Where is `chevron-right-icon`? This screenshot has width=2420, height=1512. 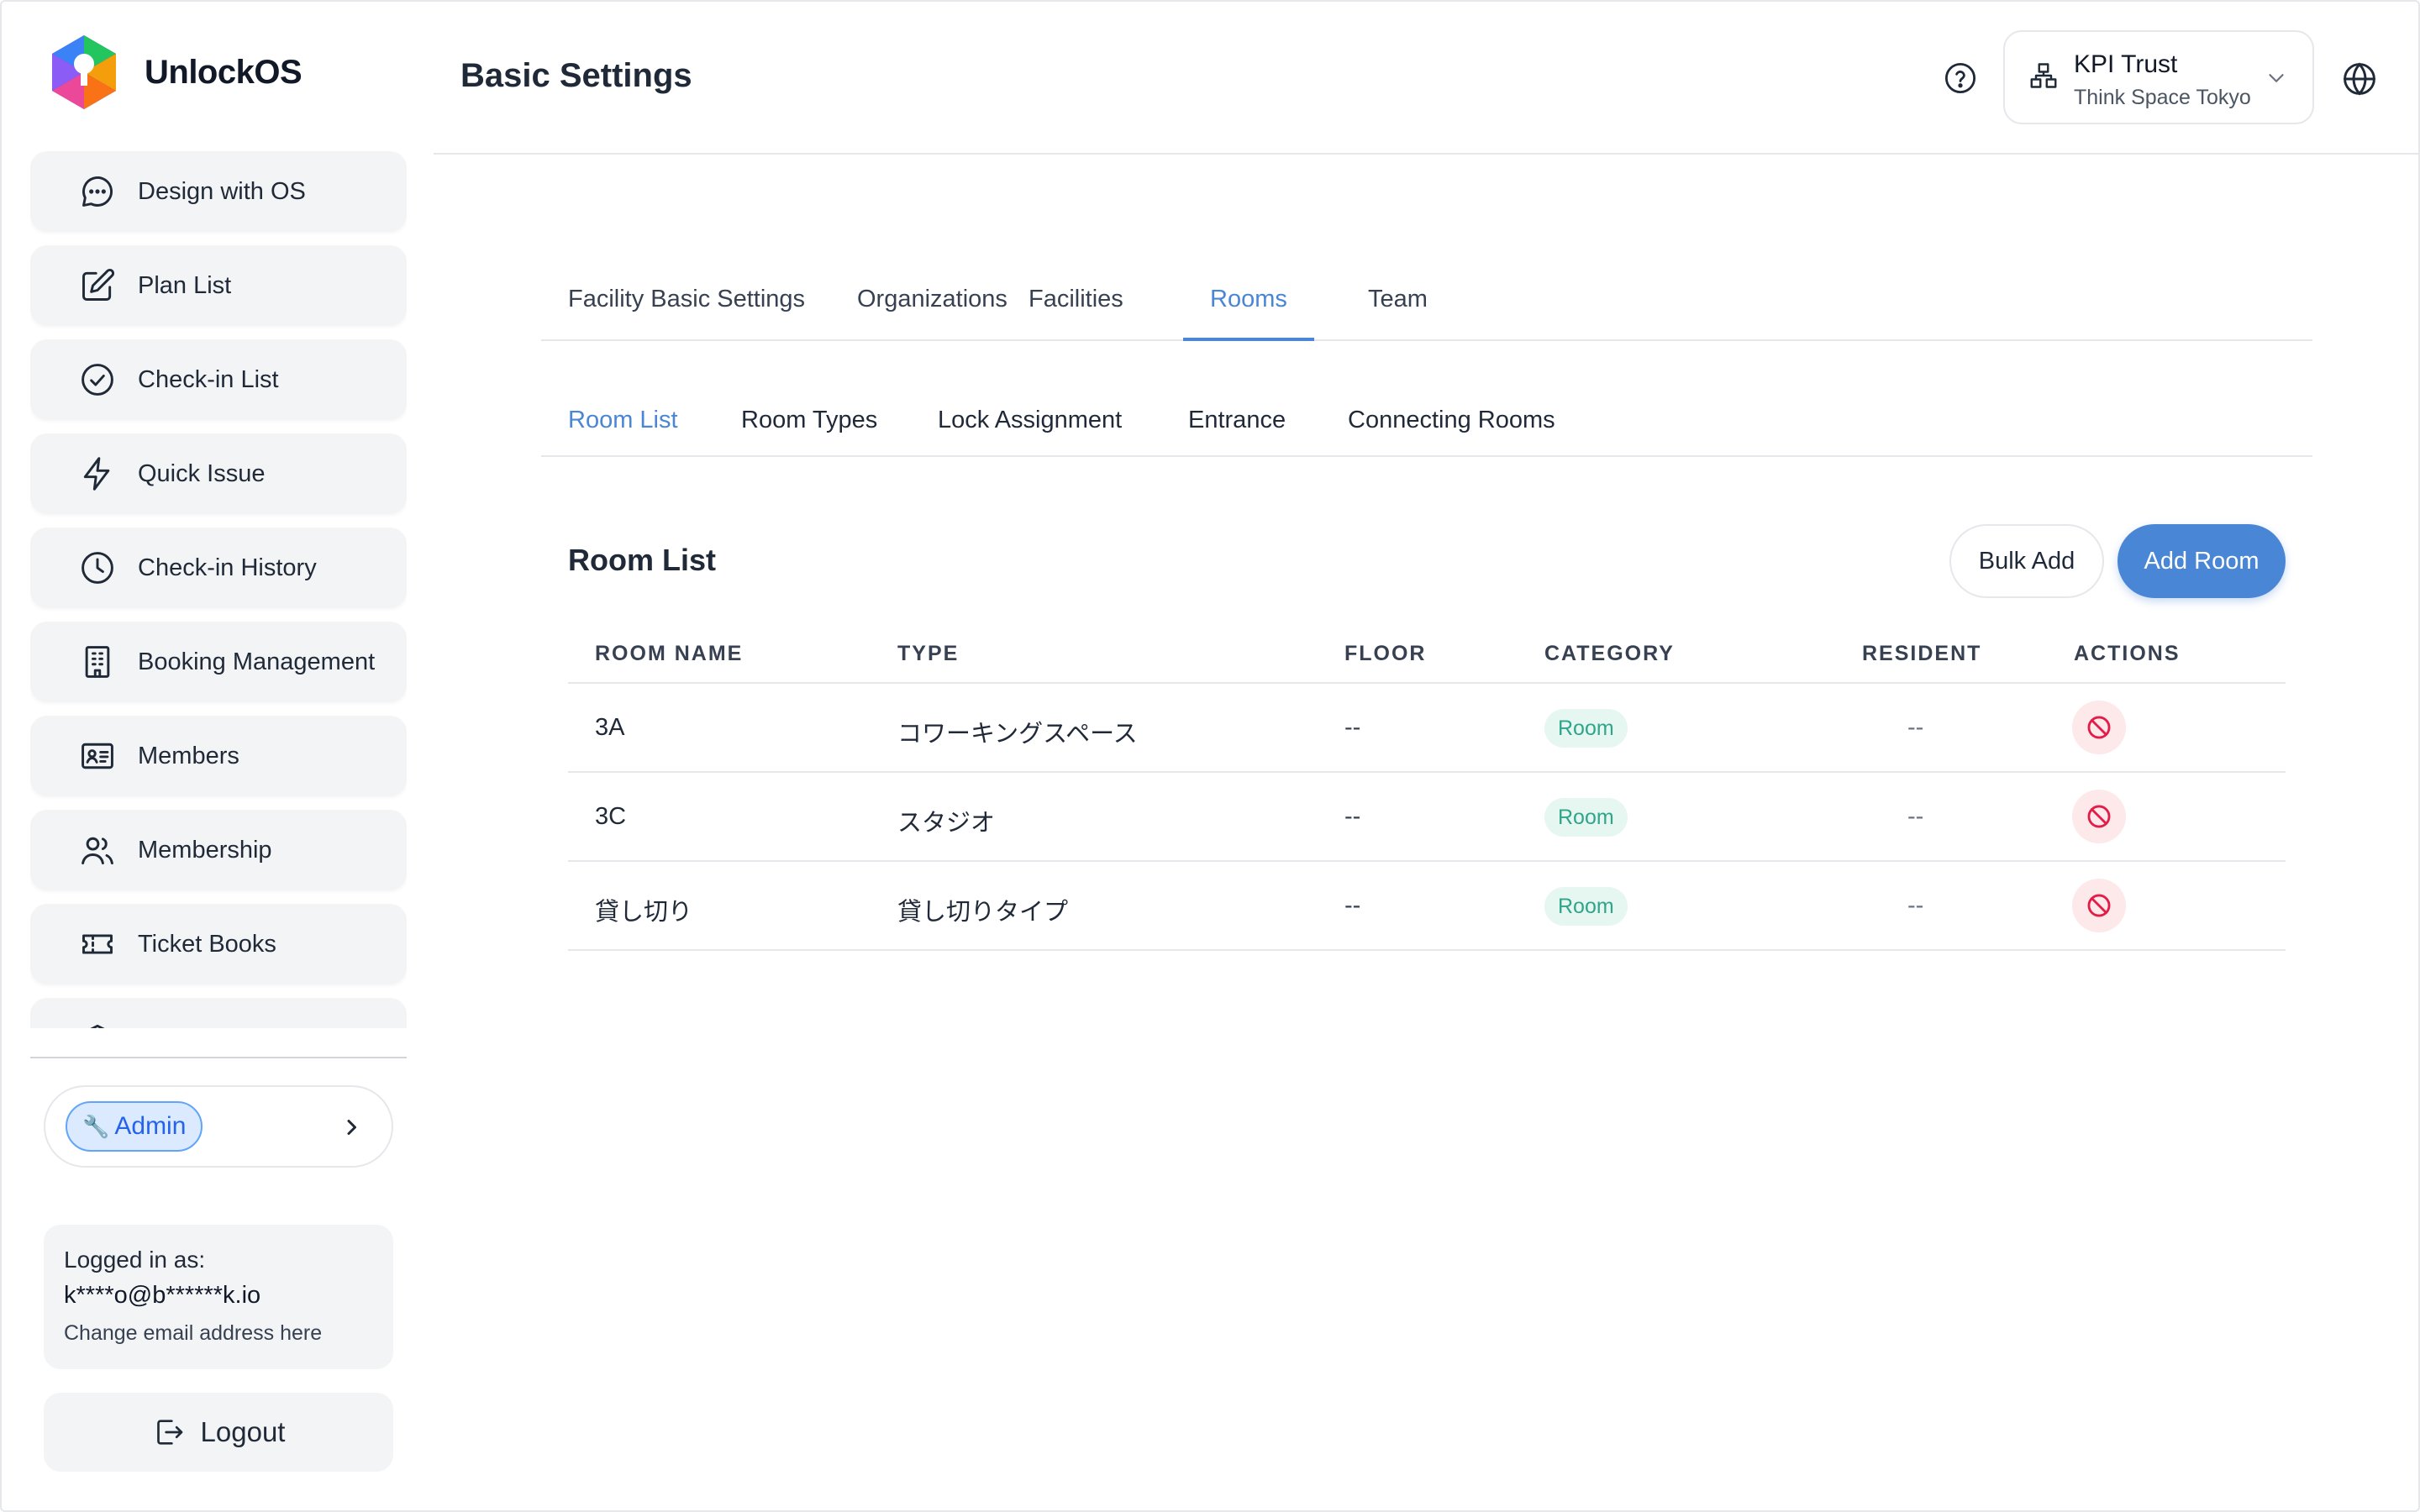
chevron-right-icon is located at coordinates (352, 1127).